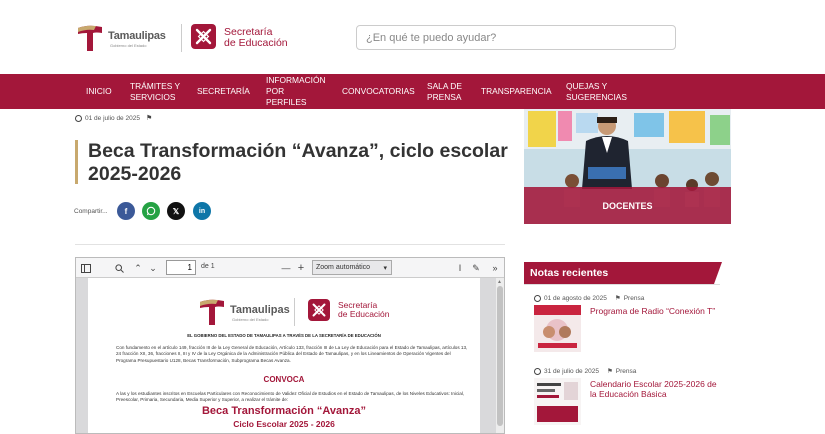 The height and width of the screenshot is (434, 825). Describe the element at coordinates (86, 268) in the screenshot. I see `sidebar-toggle-icon` at that location.